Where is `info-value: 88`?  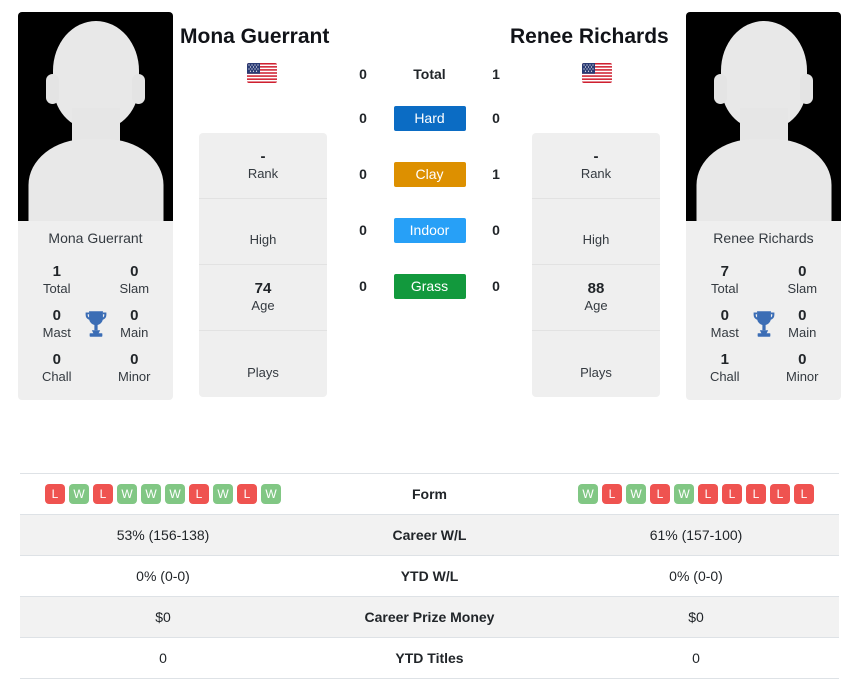 info-value: 88 is located at coordinates (596, 289).